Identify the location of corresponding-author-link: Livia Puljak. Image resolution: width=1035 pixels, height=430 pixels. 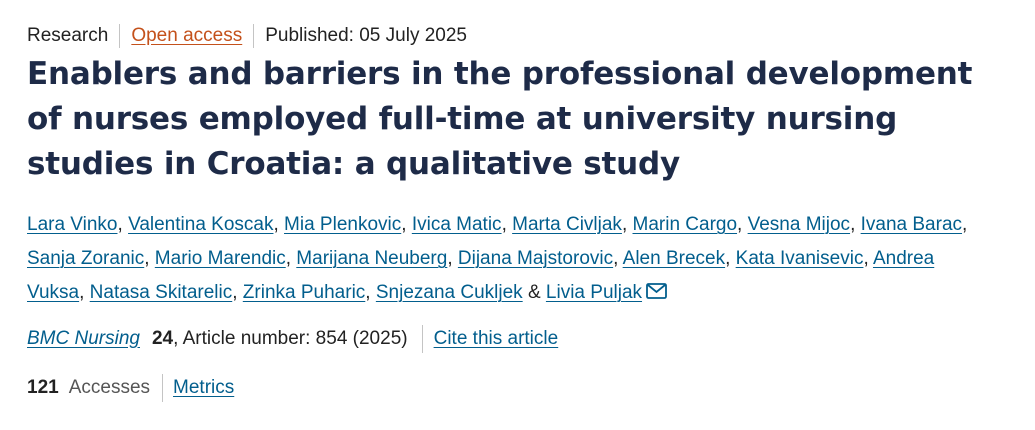
(594, 292).